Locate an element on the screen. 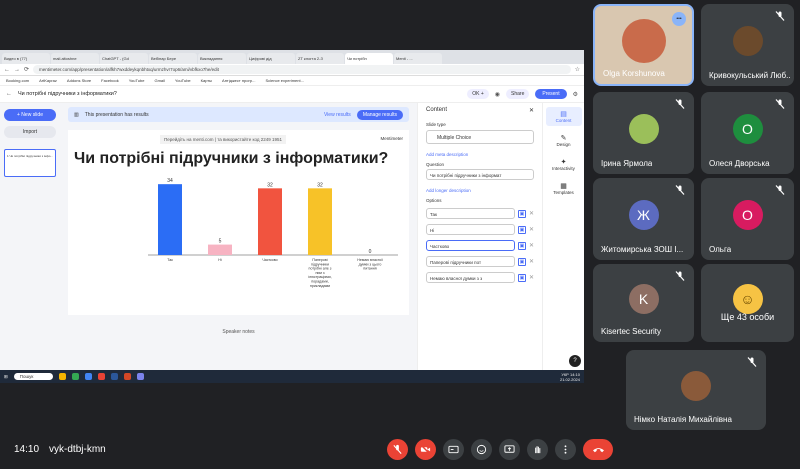  bookmark: ArtKapraz is located at coordinates (48, 80).